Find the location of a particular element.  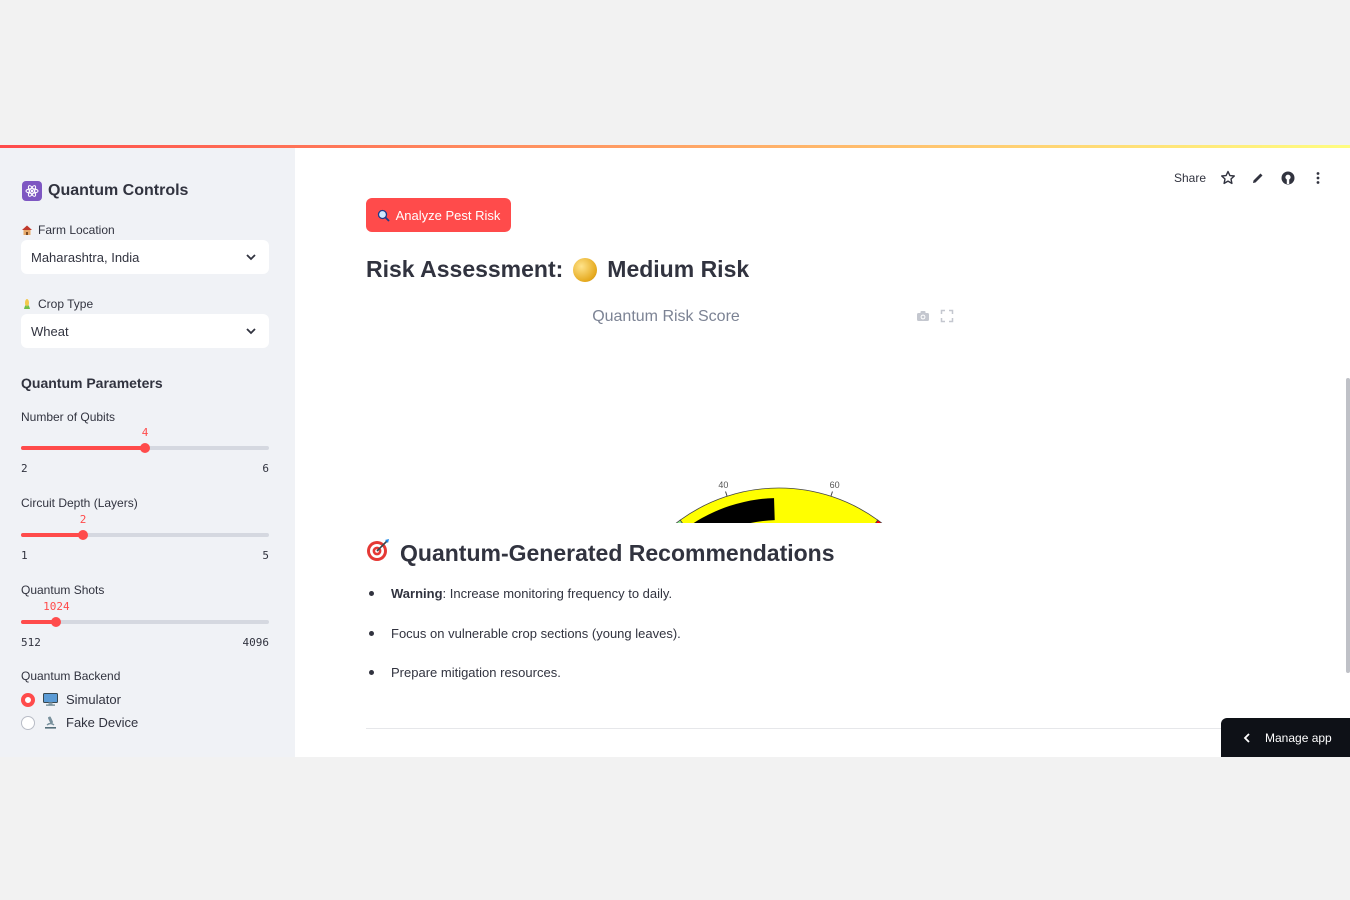

main-scrollbar is located at coordinates (1348, 525).